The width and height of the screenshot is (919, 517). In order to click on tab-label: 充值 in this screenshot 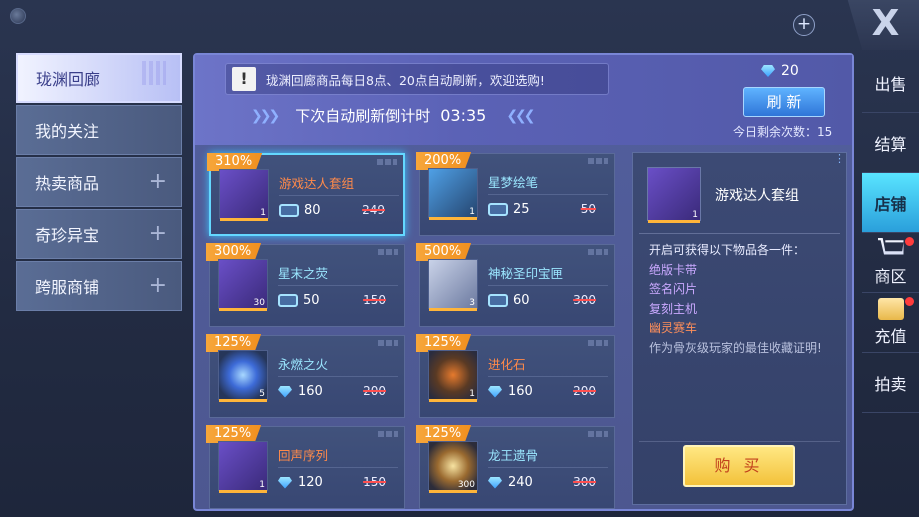, I will do `click(890, 336)`.